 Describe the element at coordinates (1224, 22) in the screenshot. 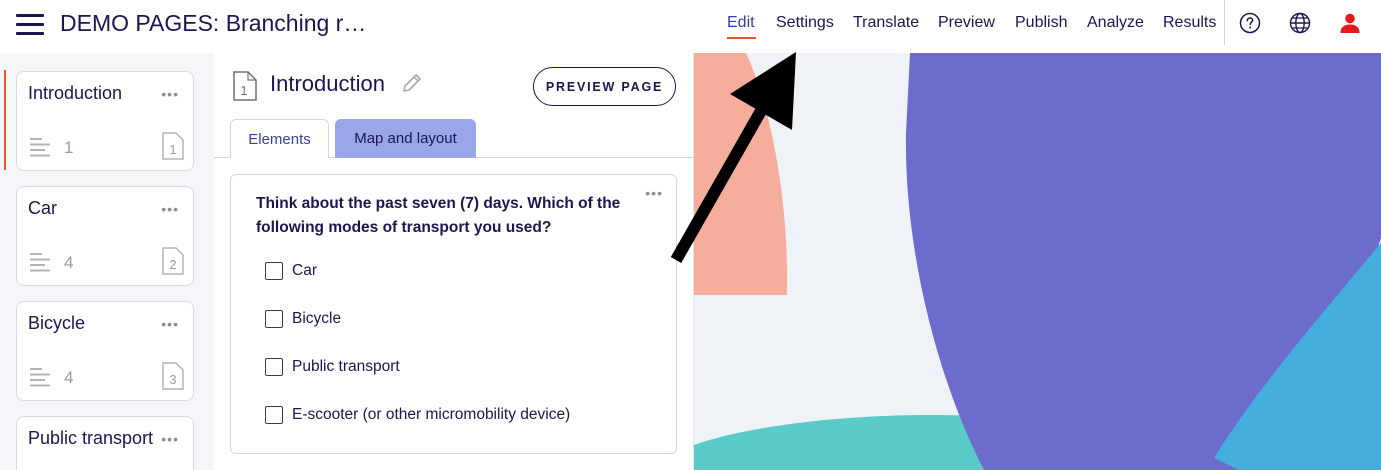

I see `top-divider` at that location.